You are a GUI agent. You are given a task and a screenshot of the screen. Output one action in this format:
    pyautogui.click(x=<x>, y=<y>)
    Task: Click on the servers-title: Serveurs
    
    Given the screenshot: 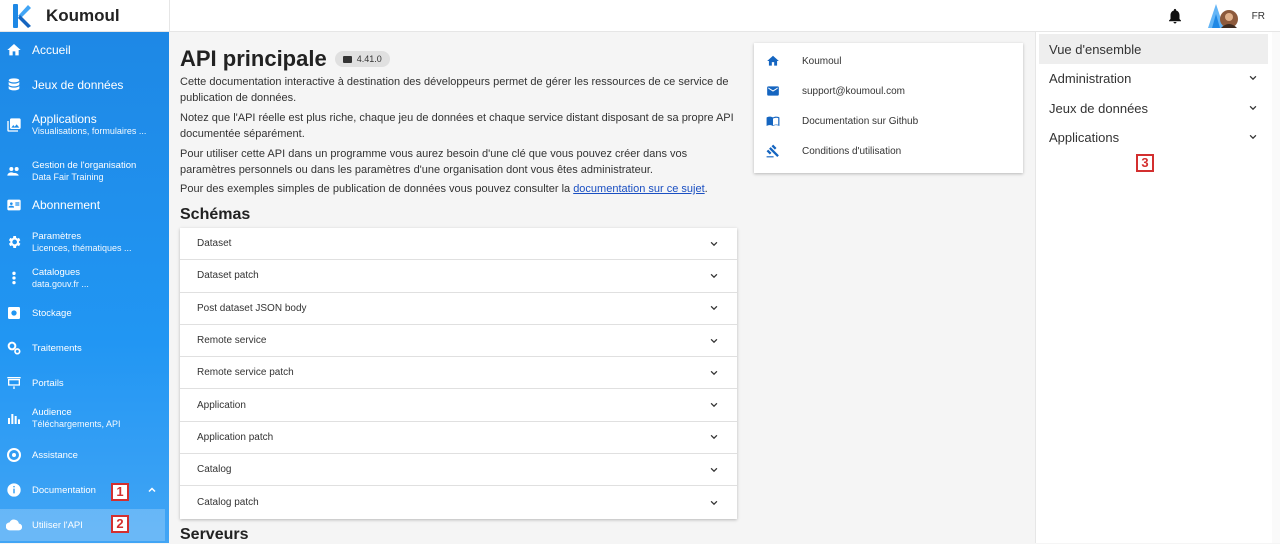 What is the action you would take?
    pyautogui.click(x=214, y=534)
    